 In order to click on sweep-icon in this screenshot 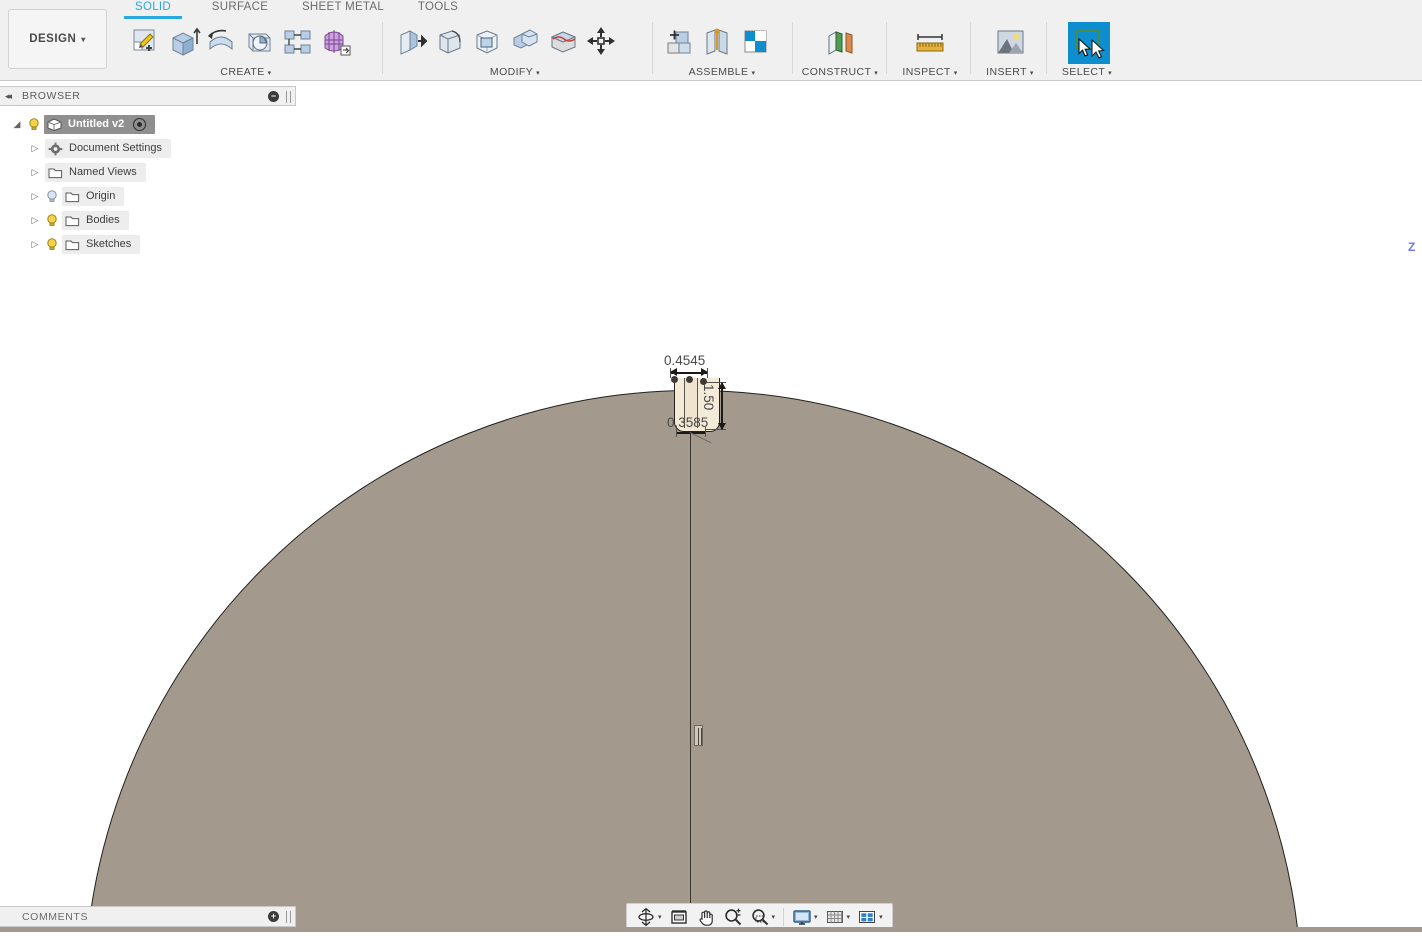, I will do `click(259, 41)`.